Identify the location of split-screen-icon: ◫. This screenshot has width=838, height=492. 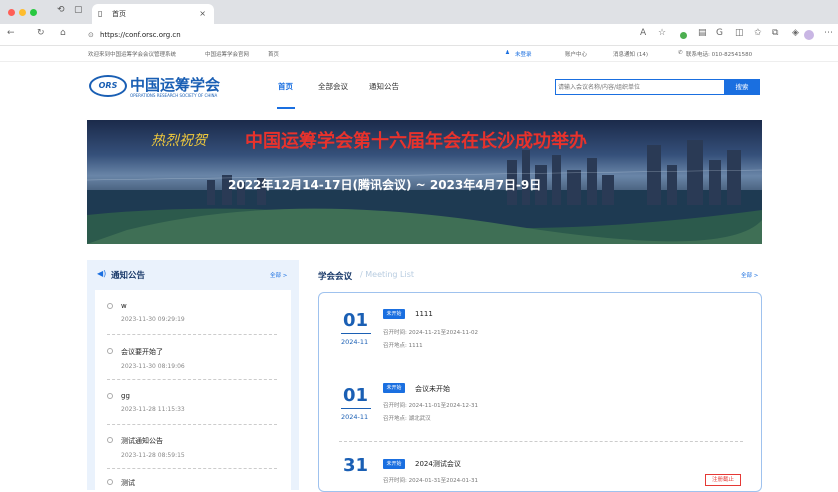
(739, 33).